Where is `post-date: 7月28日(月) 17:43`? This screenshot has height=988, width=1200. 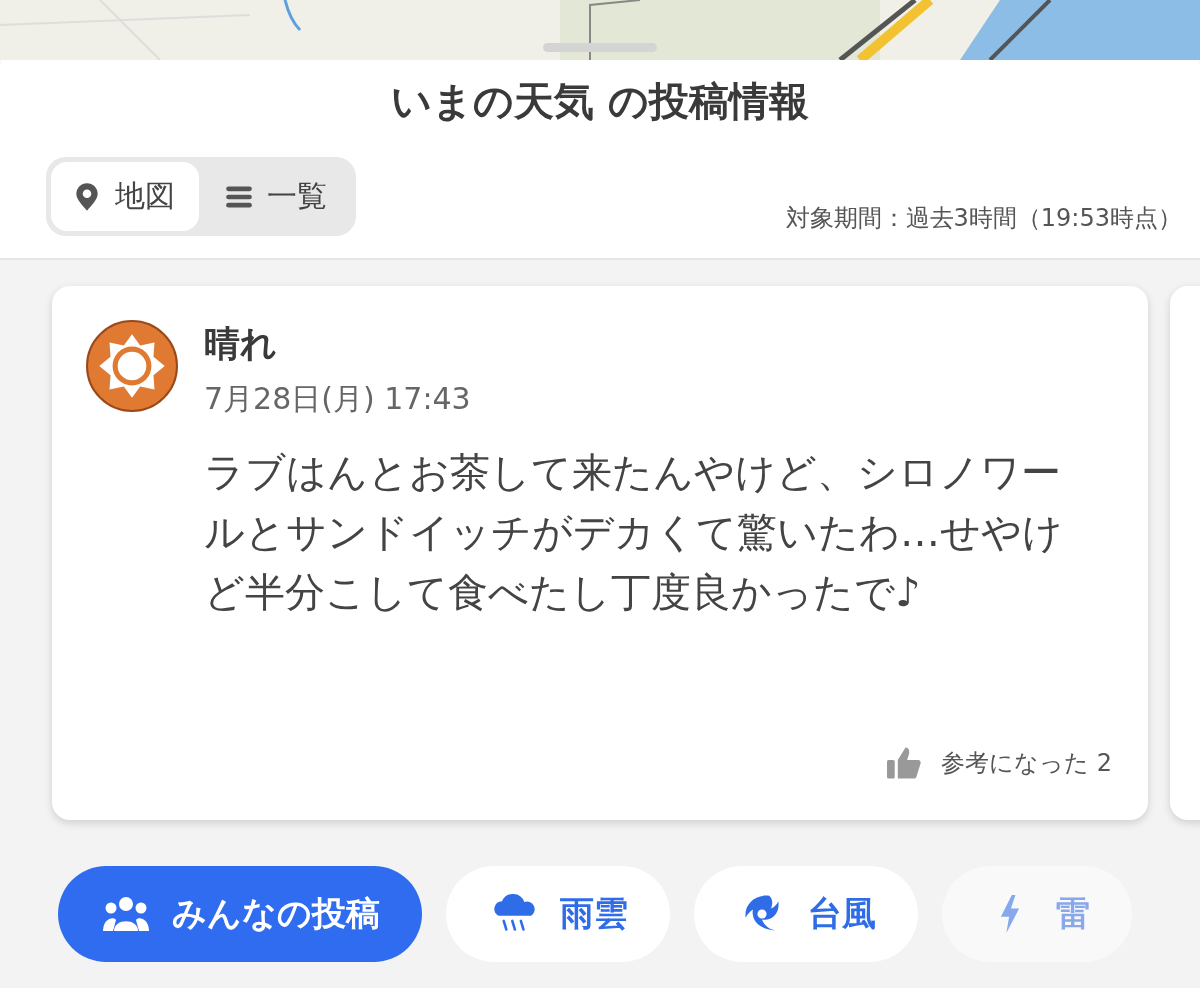 post-date: 7月28日(月) 17:43 is located at coordinates (337, 399).